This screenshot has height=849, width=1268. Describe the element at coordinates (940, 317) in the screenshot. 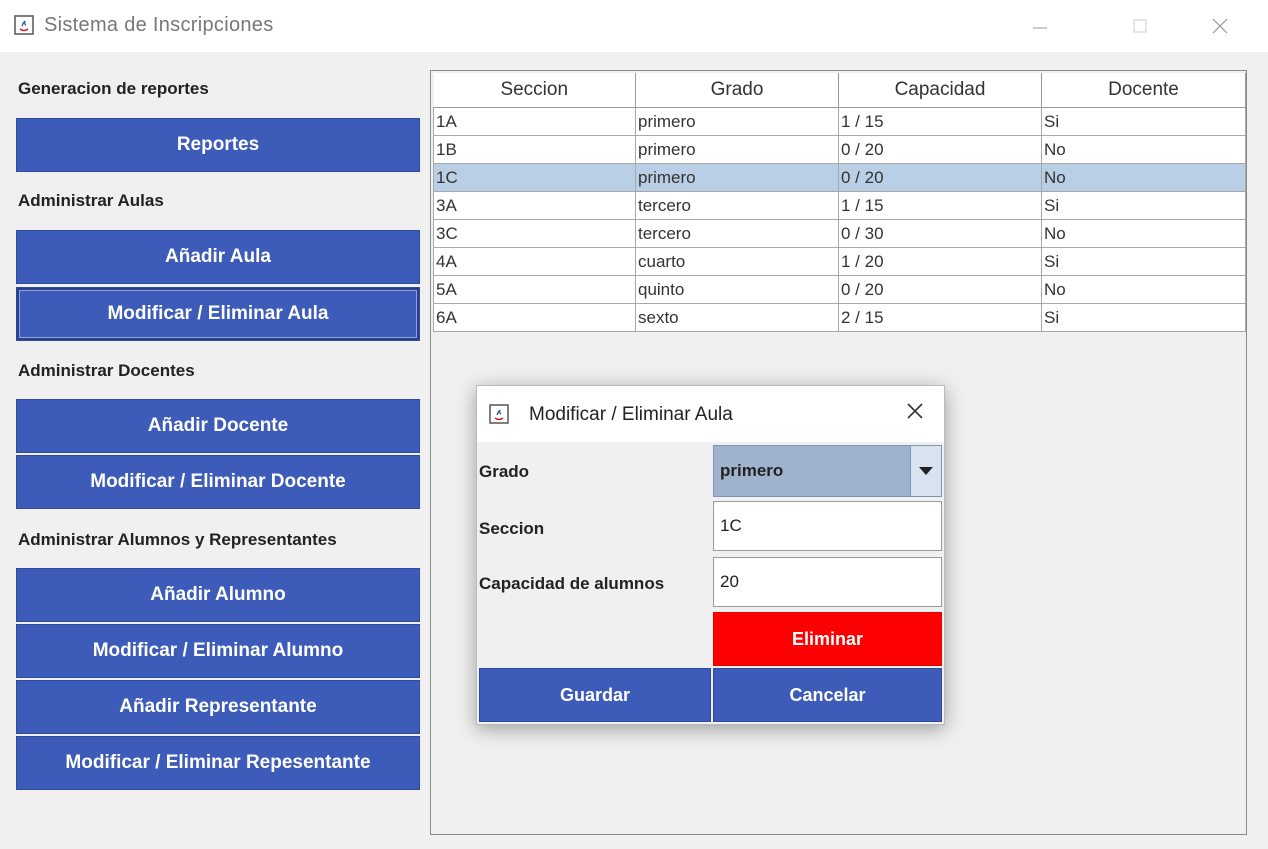

I see `cell-capacidad: 2 / 15` at that location.